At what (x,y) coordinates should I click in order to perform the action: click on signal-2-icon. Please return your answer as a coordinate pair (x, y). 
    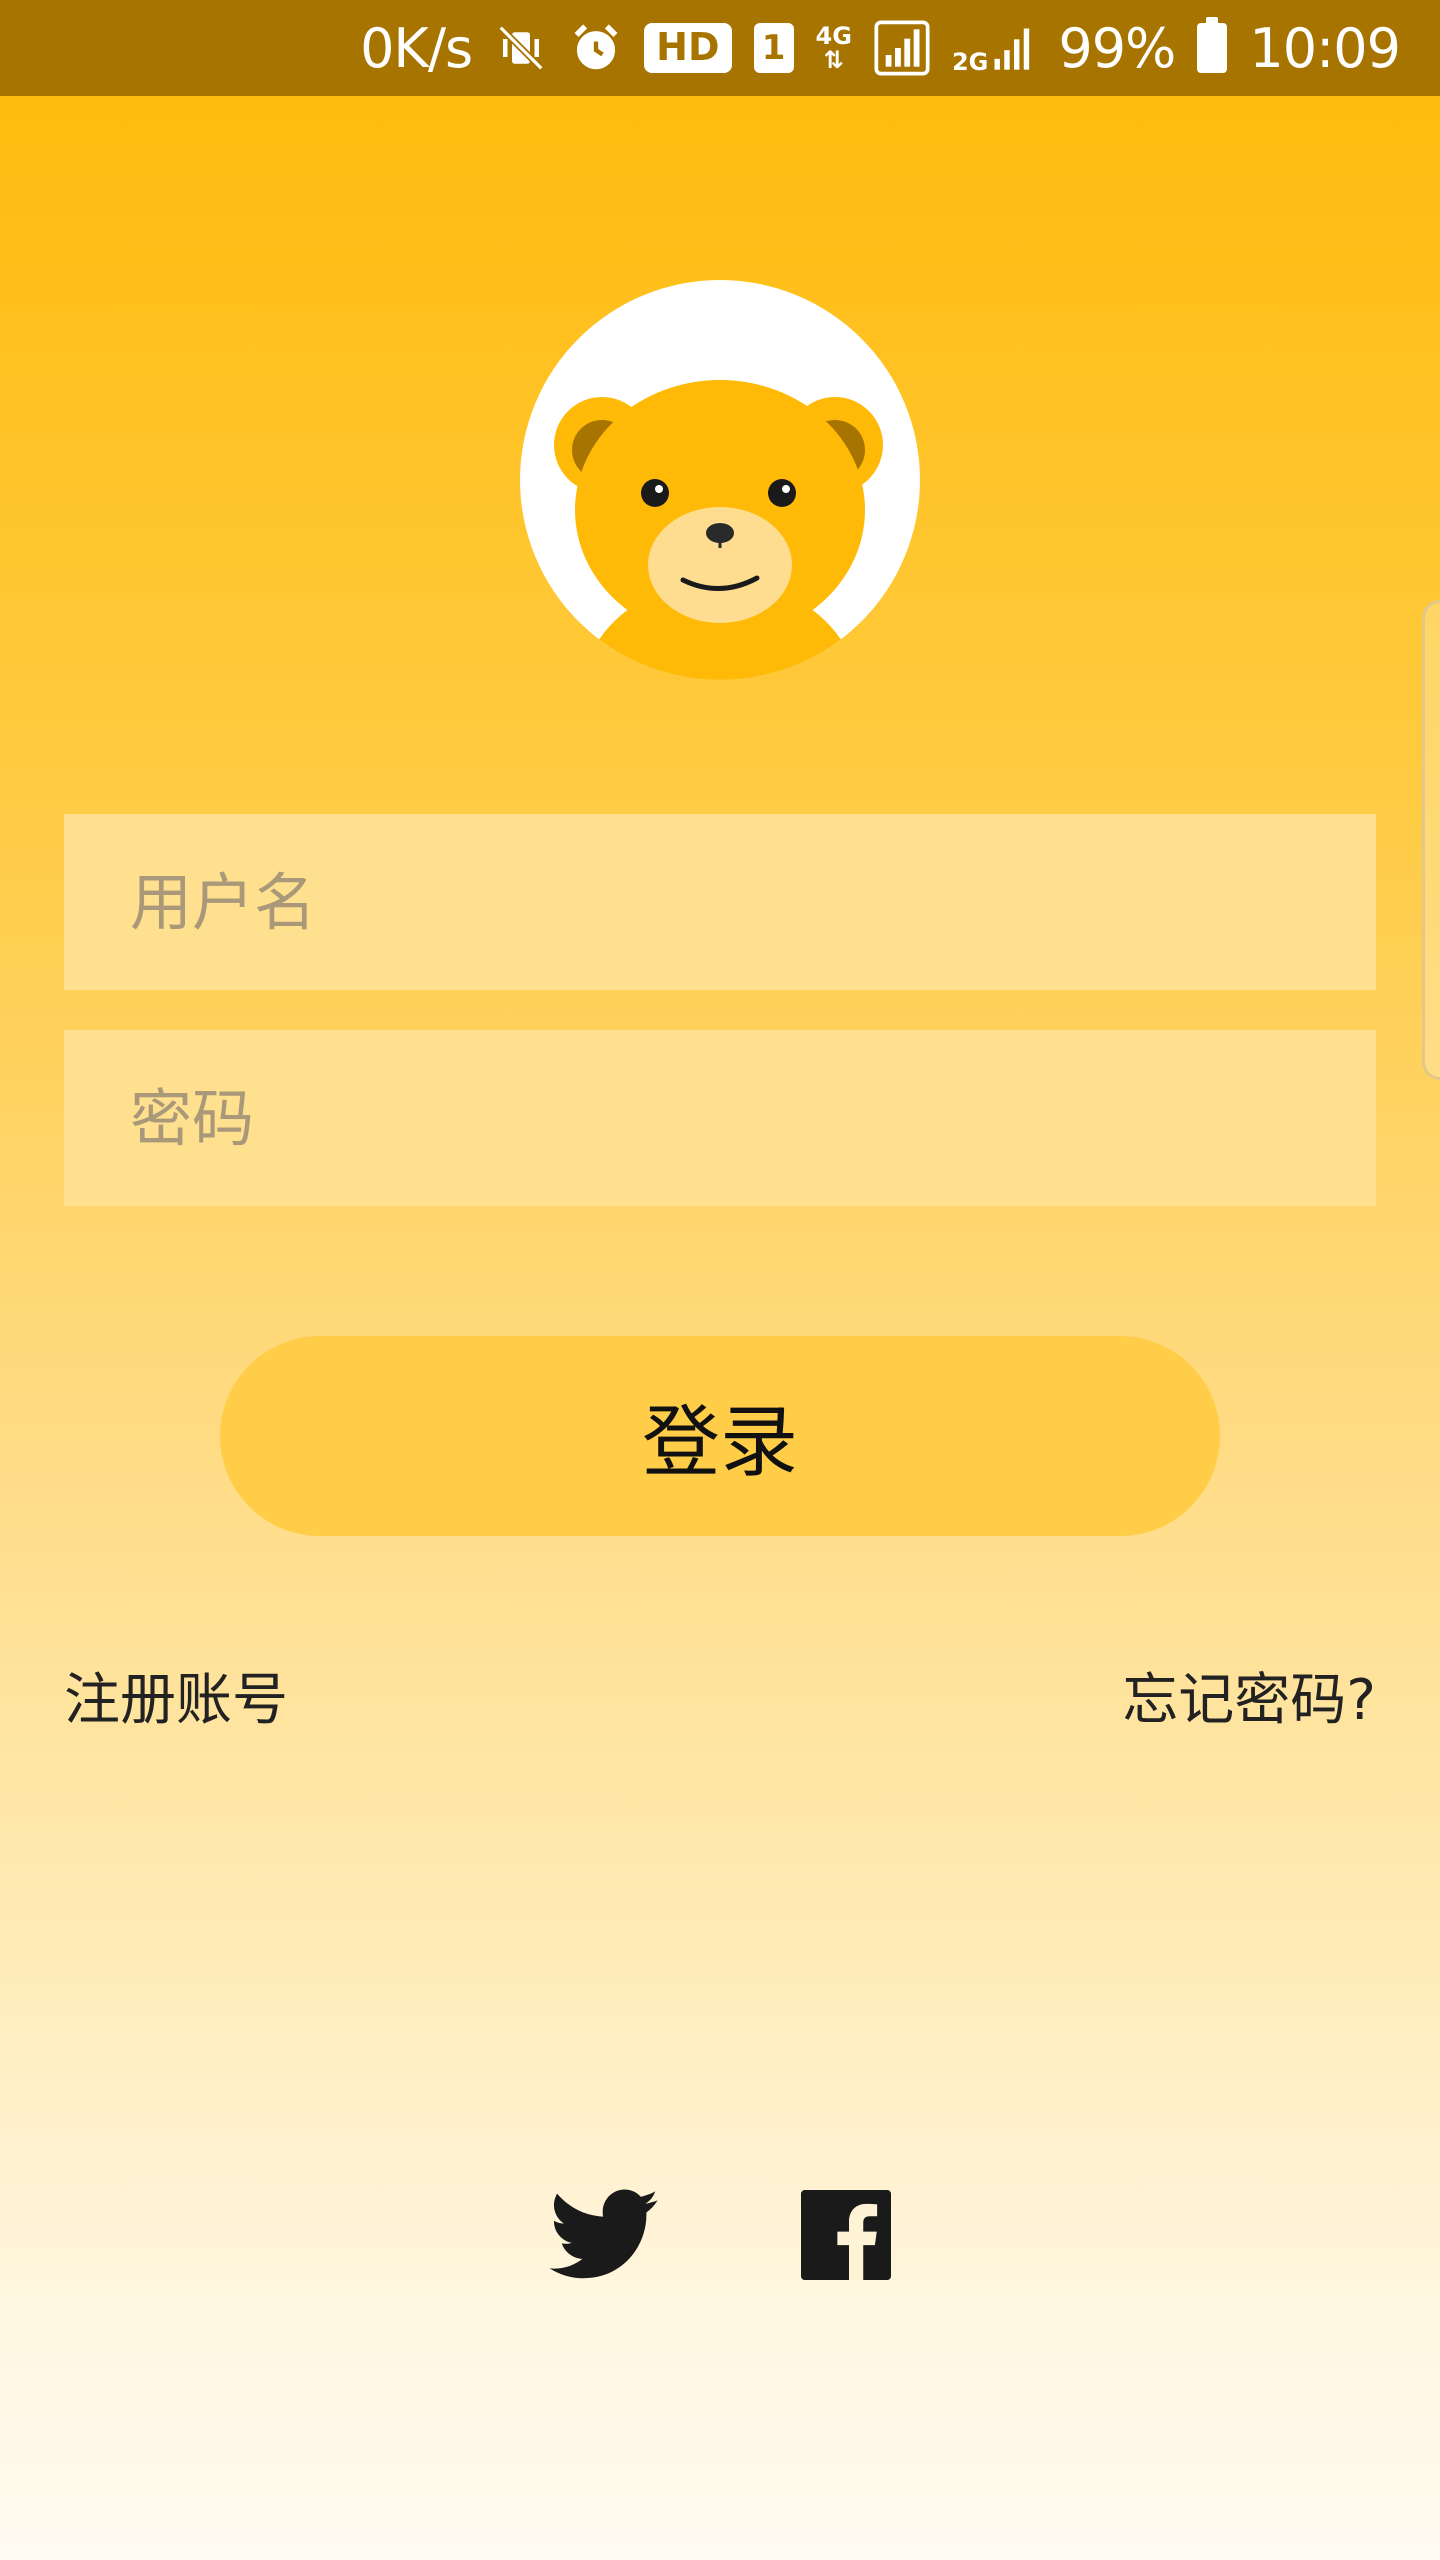
    Looking at the image, I should click on (1014, 48).